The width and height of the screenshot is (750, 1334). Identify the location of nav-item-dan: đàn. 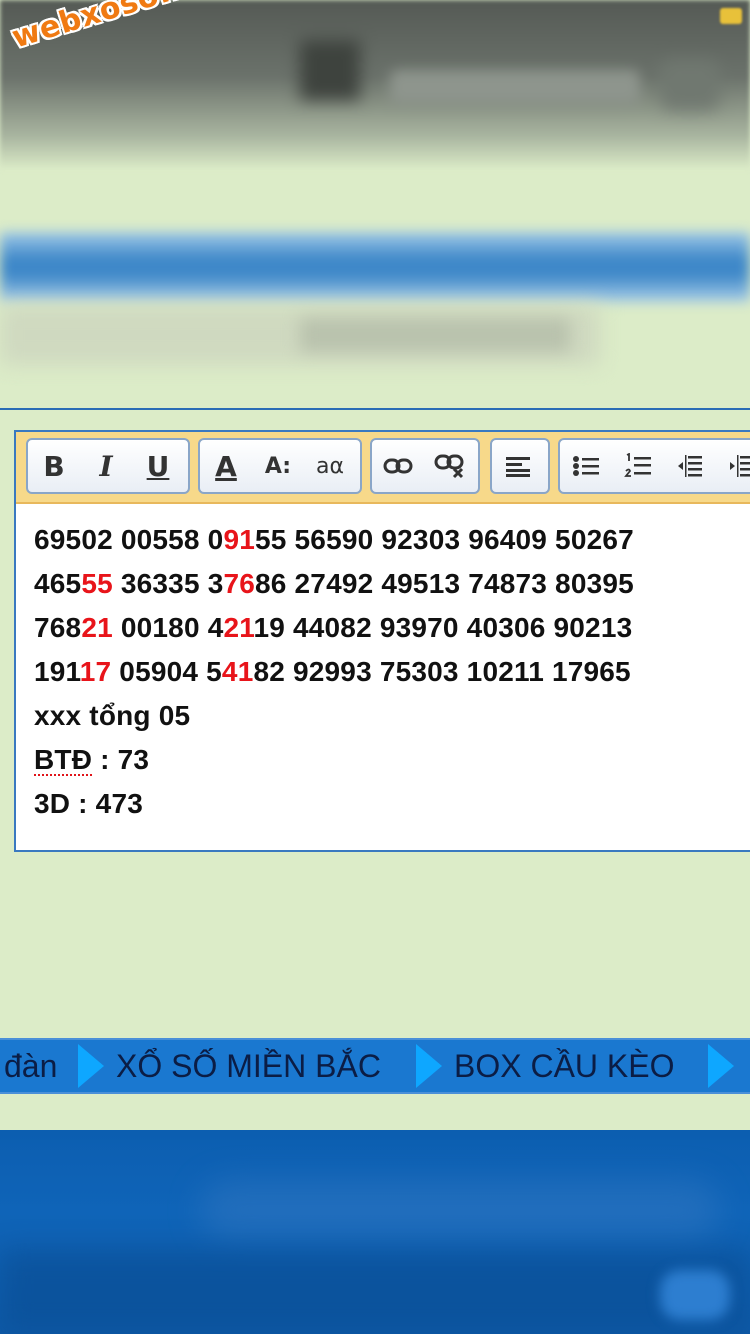
(30, 1066).